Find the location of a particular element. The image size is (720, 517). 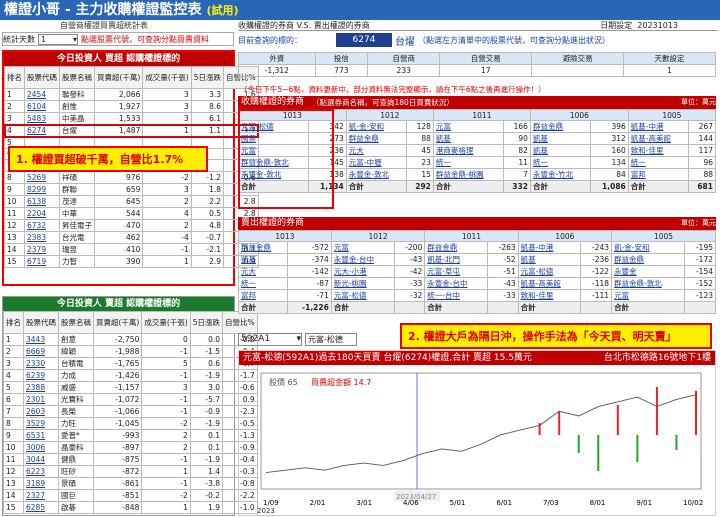

broker-name-link: 永豐金-竹北 is located at coordinates (560, 174).